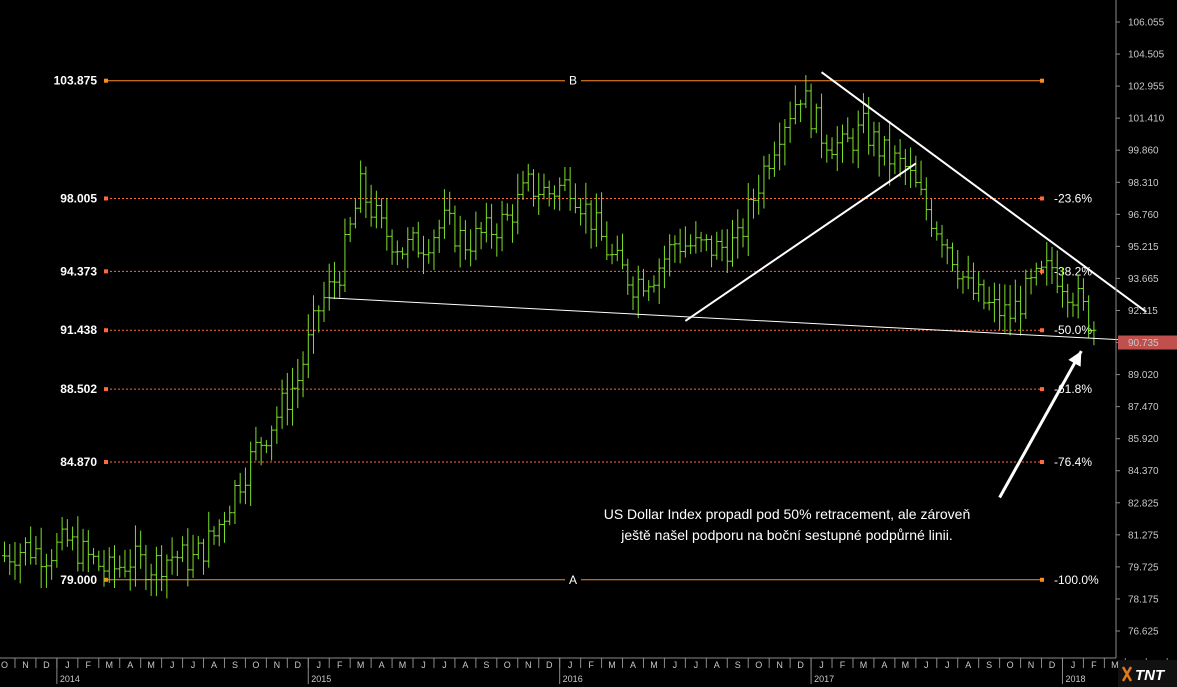  What do you see at coordinates (76, 81) in the screenshot?
I see `fib-price-label: 103.875` at bounding box center [76, 81].